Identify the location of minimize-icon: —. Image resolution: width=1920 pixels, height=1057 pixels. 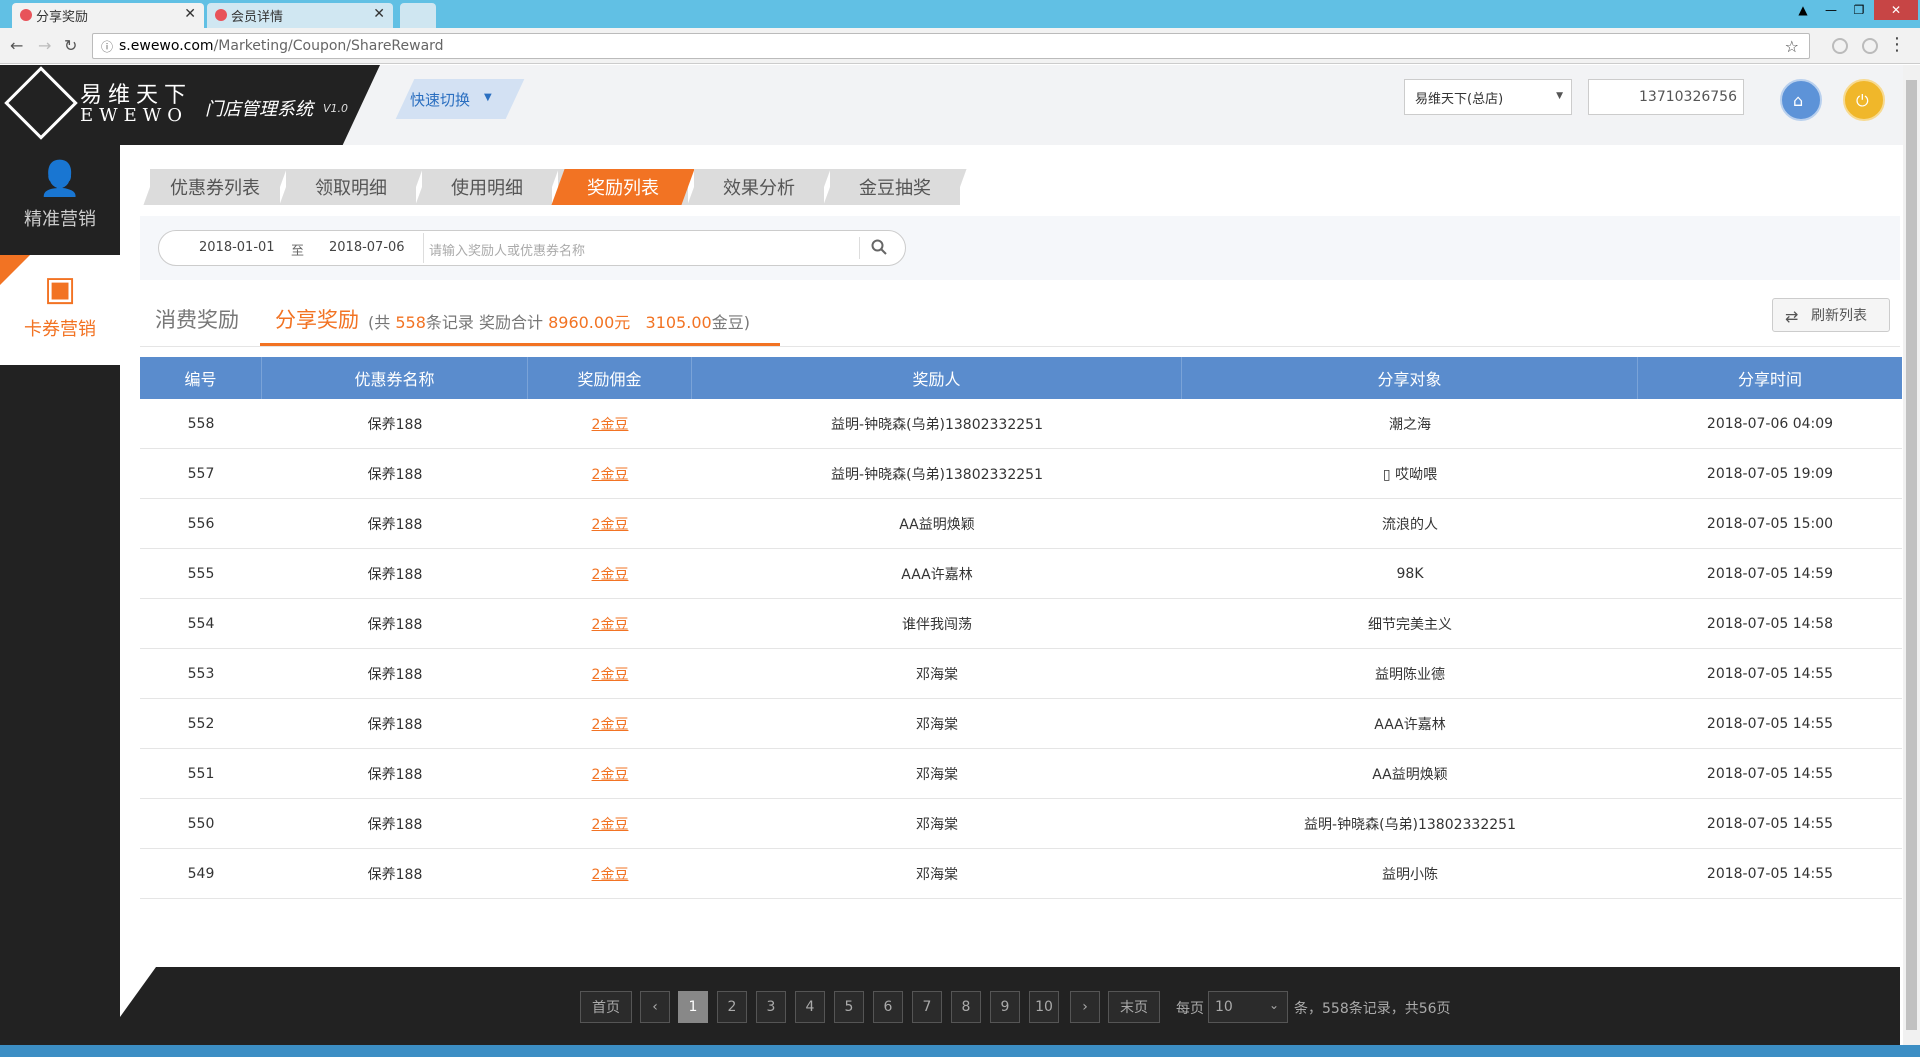
(1831, 10).